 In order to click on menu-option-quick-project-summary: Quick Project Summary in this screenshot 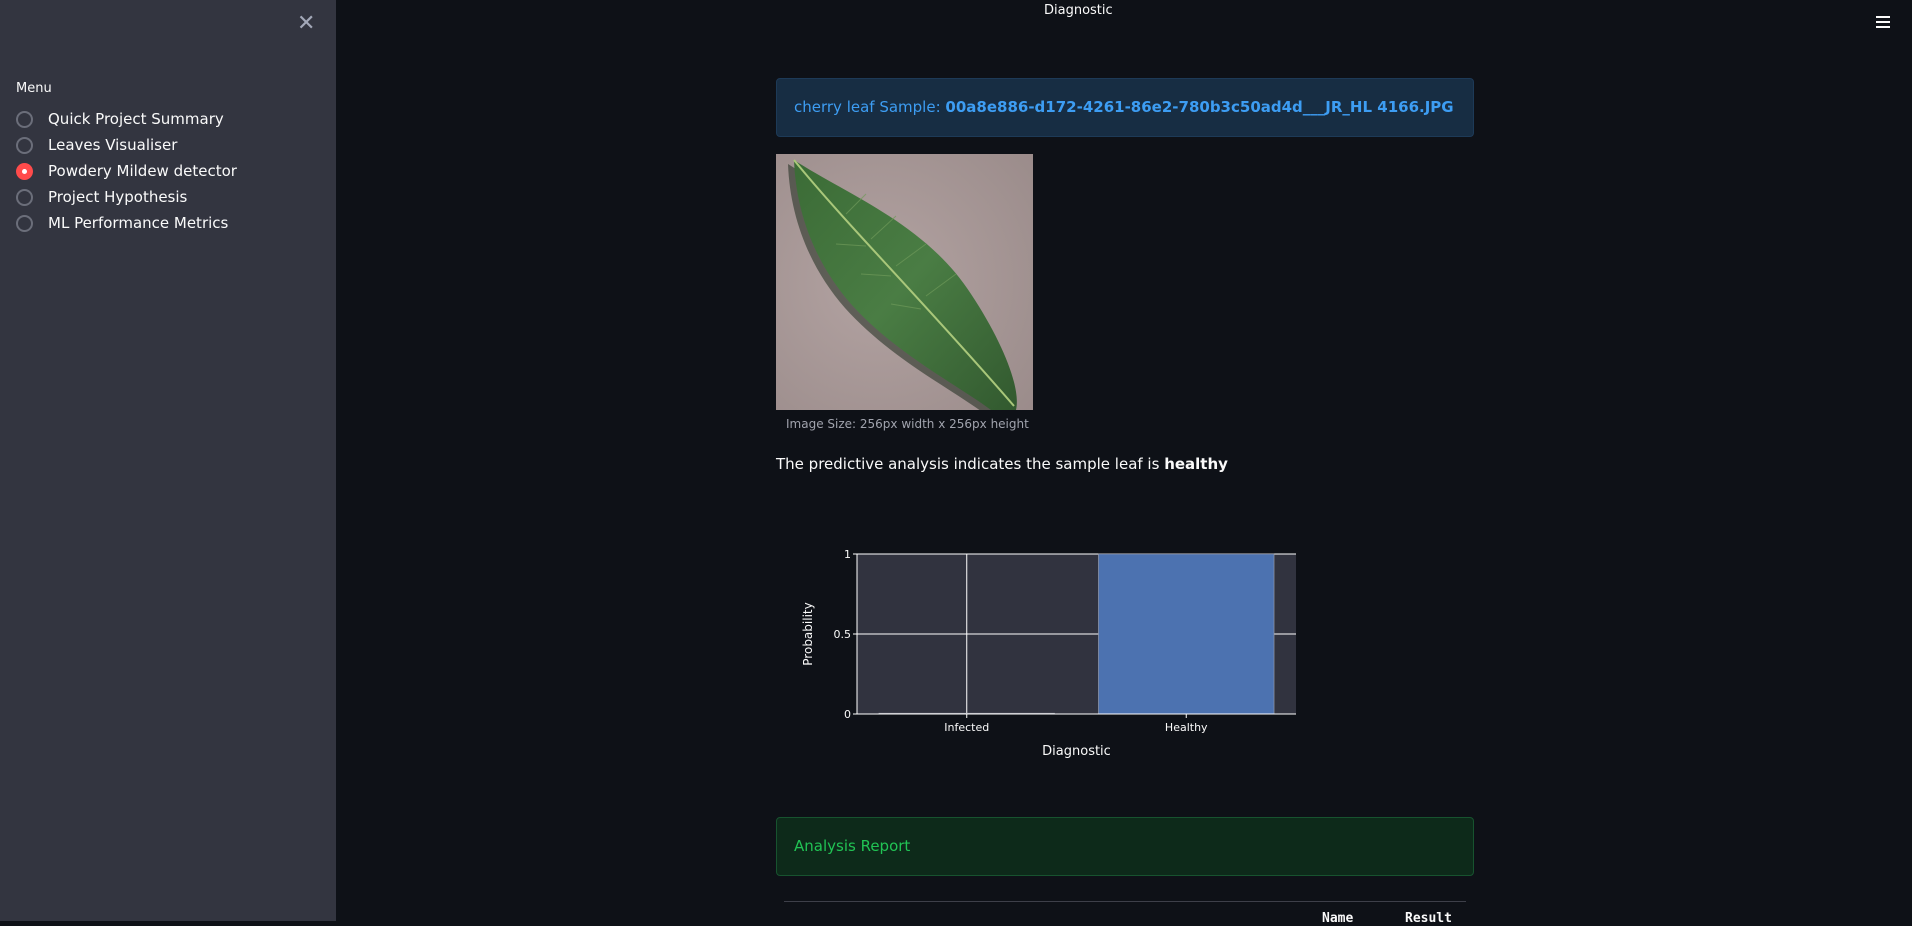, I will do `click(166, 120)`.